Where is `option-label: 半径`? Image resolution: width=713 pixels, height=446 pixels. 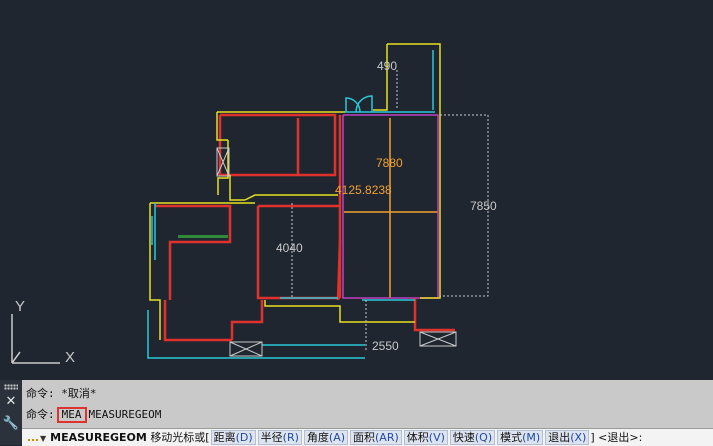
option-label: 半径 is located at coordinates (271, 437).